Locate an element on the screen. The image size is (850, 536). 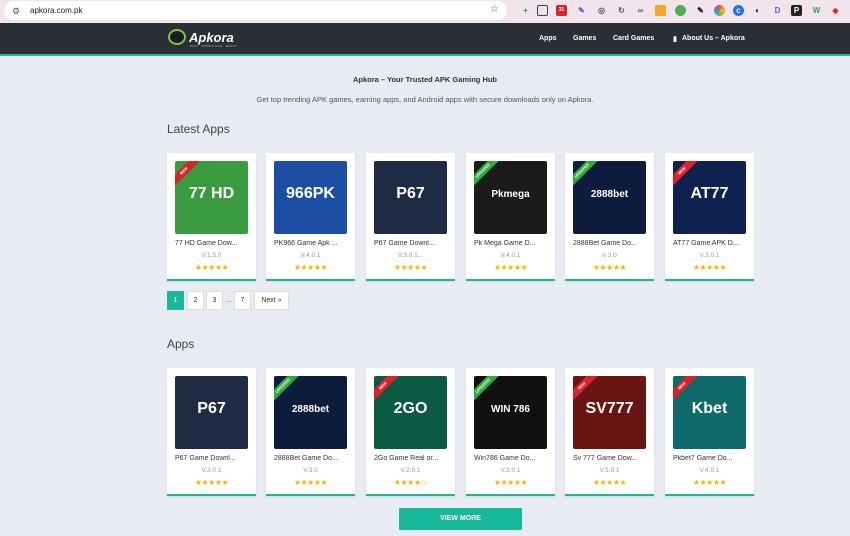
app-icon: WIN 786 UPDATED is located at coordinates (510, 412).